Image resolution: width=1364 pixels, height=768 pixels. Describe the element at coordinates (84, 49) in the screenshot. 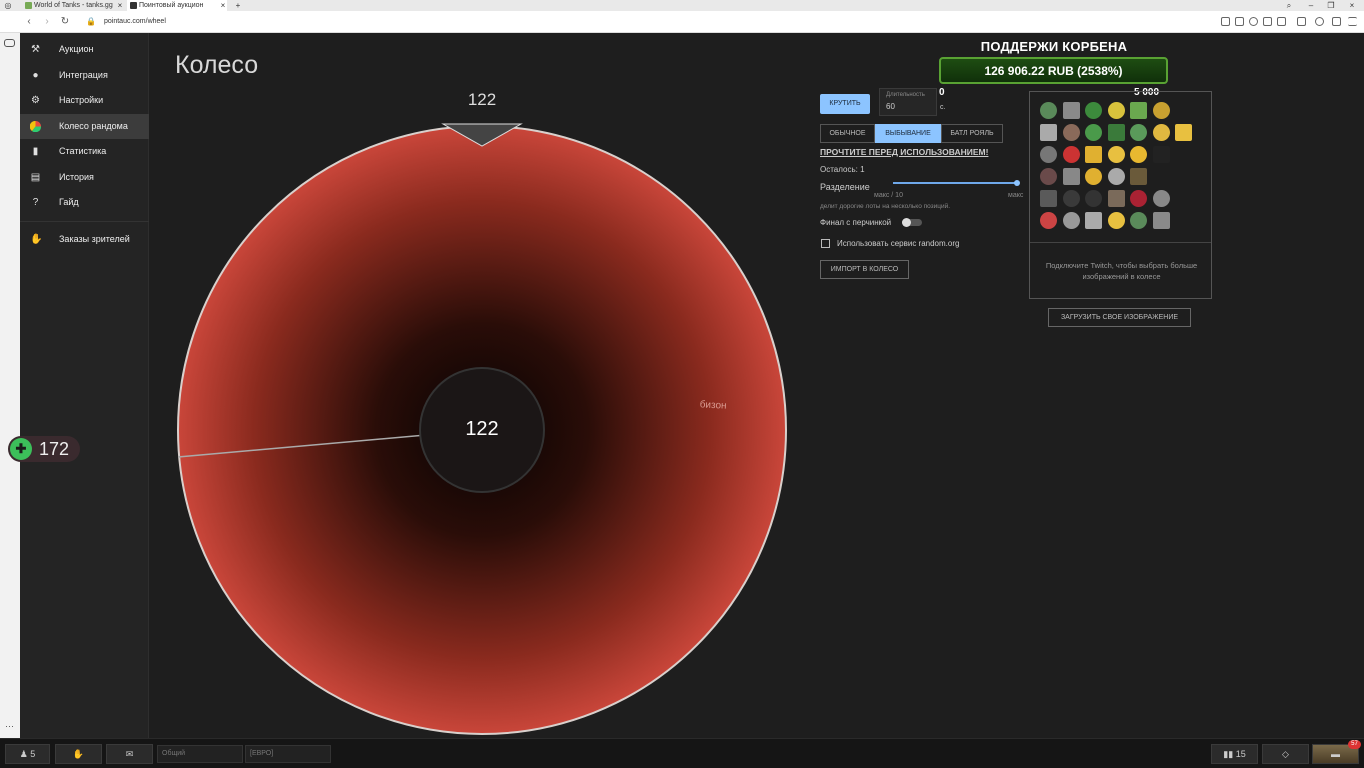

I see `sidebar-item-auction: ⚒ Аукцион` at that location.